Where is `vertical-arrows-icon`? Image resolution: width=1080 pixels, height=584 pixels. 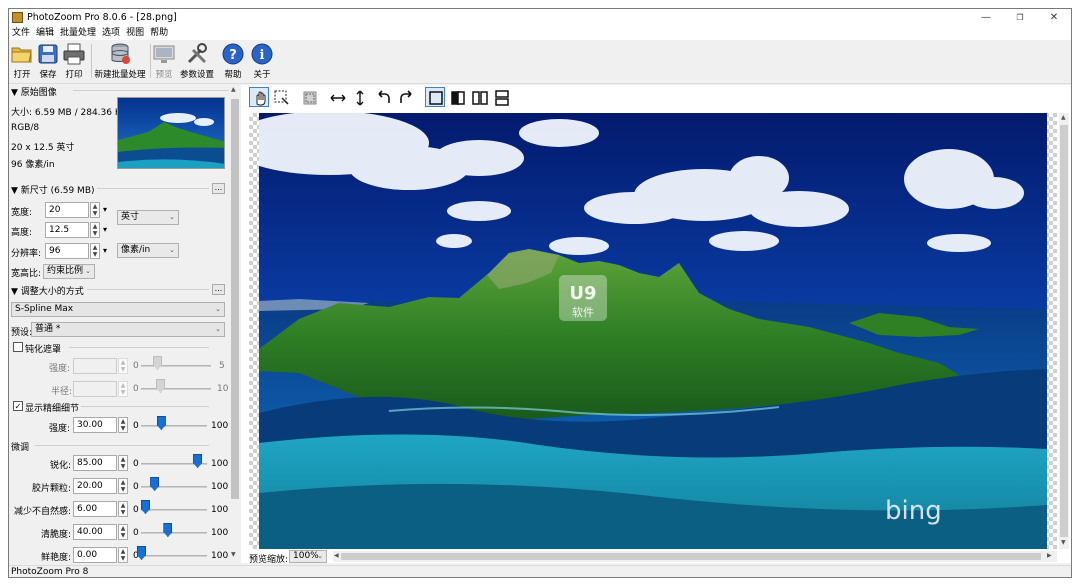 vertical-arrows-icon is located at coordinates (360, 98).